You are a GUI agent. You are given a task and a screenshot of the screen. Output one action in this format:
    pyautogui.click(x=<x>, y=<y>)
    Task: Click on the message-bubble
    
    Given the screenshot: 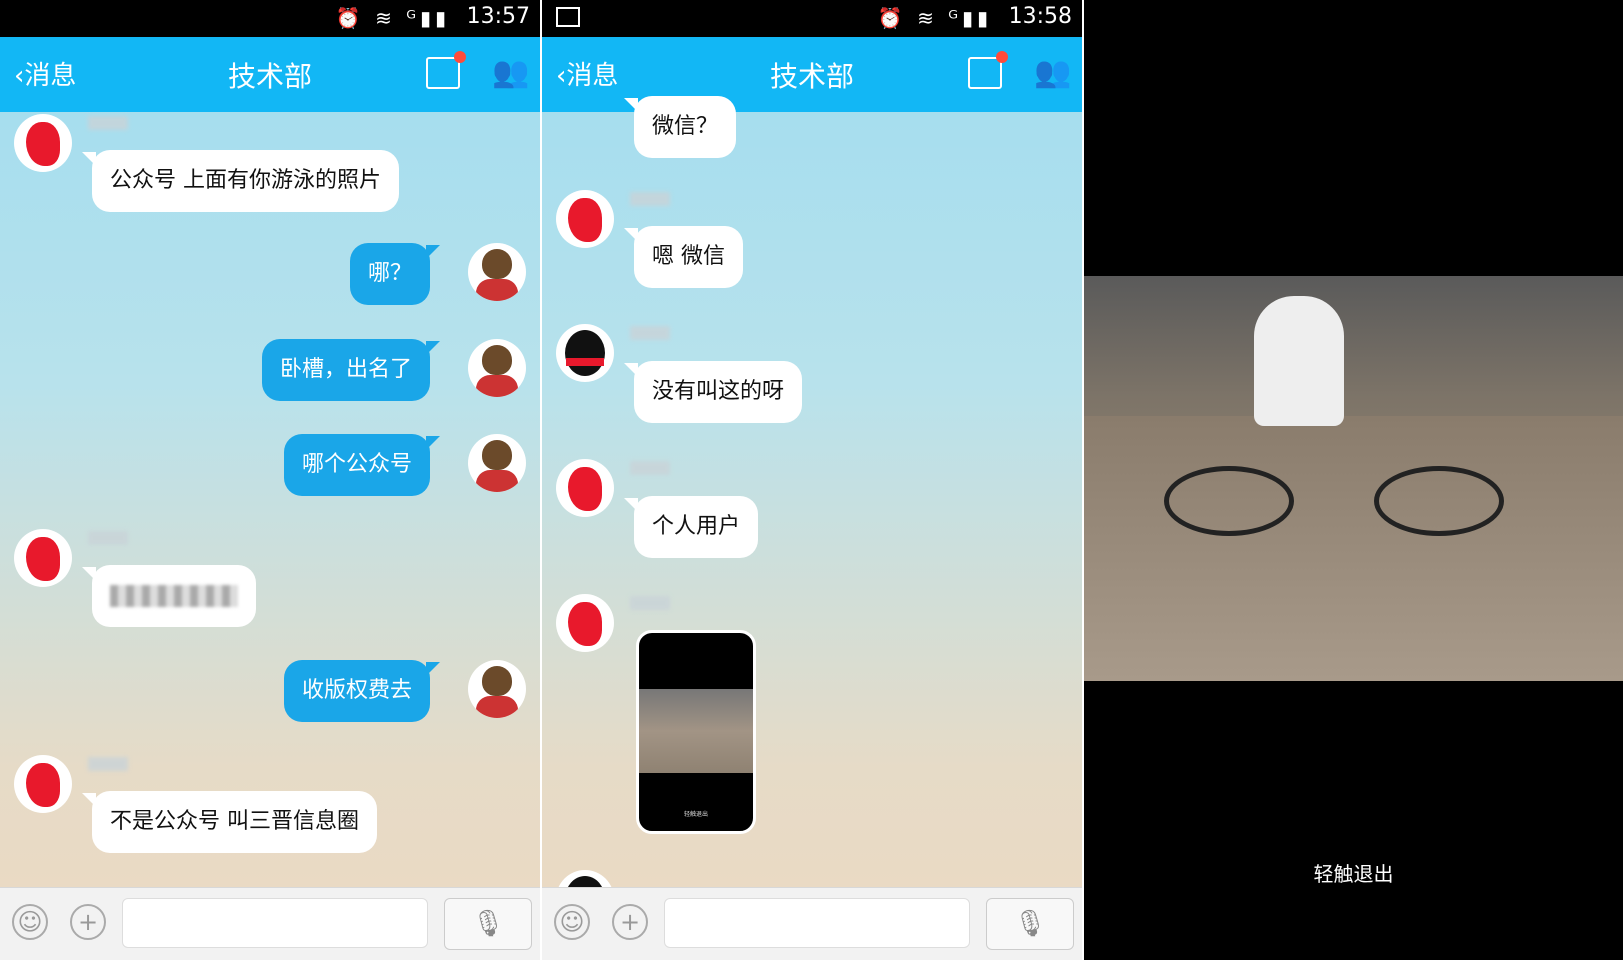 What is the action you would take?
    pyautogui.click(x=169, y=596)
    